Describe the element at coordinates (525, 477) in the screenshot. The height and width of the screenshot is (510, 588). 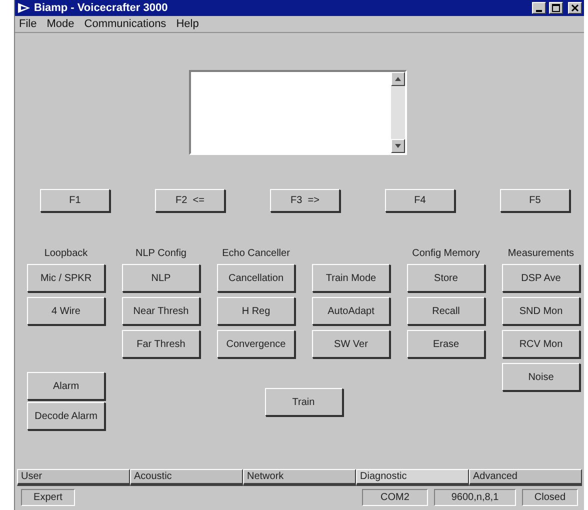
I see `tab: Advanced` at that location.